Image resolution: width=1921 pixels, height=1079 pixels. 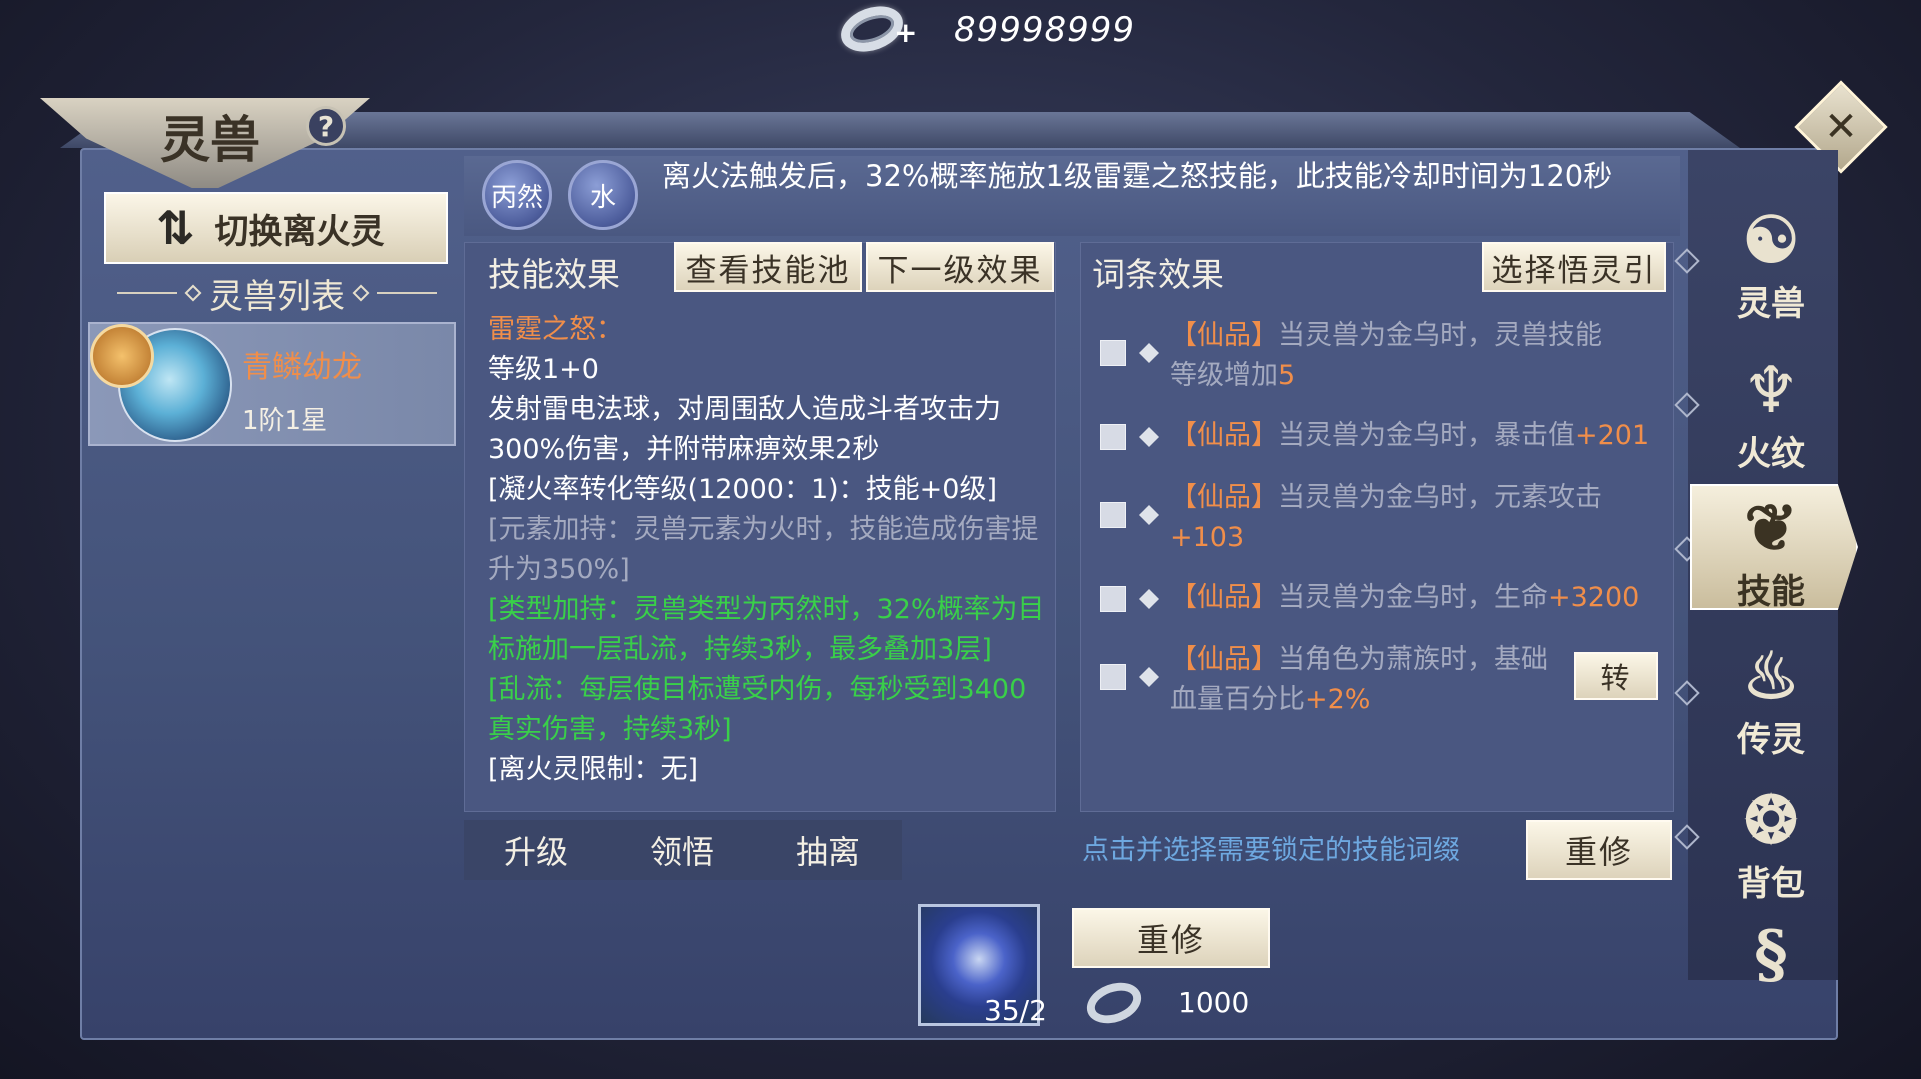 I want to click on currency-display: + 89998999, so click(x=987, y=30).